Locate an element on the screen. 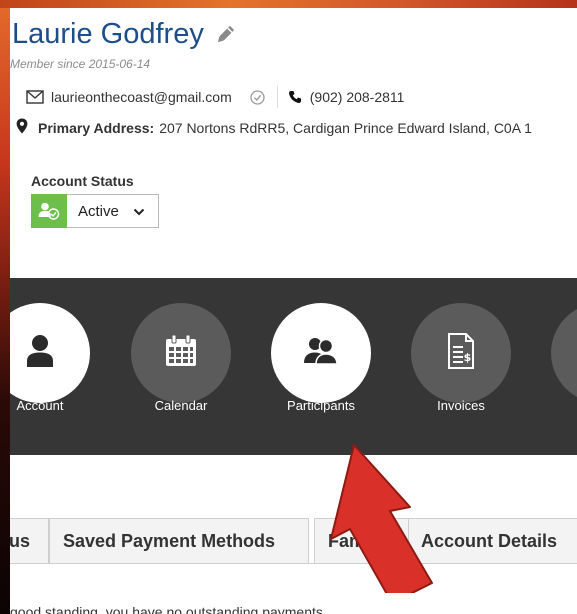 This screenshot has height=614, width=577. invoice-icon: $ is located at coordinates (461, 353).